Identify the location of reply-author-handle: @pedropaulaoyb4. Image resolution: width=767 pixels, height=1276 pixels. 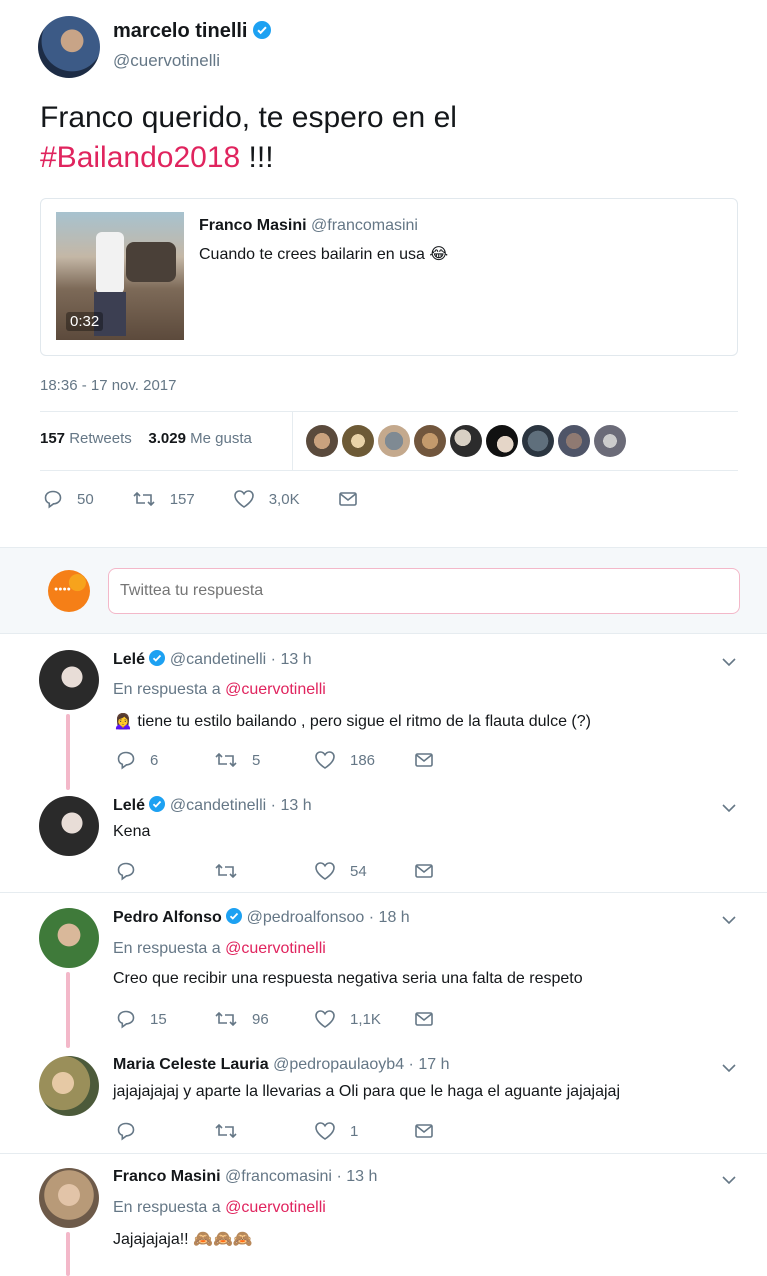
(338, 1064).